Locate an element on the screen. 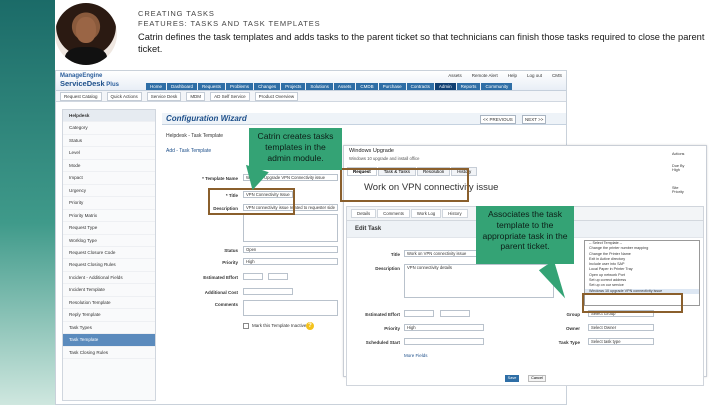 Image resolution: width=720 pixels, height=405 pixels. task-tab-details: Details is located at coordinates (364, 213).